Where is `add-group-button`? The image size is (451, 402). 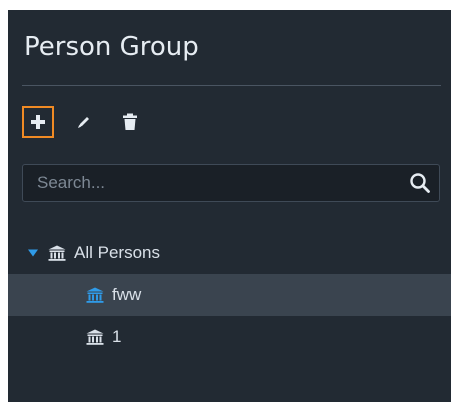
add-group-button is located at coordinates (38, 122).